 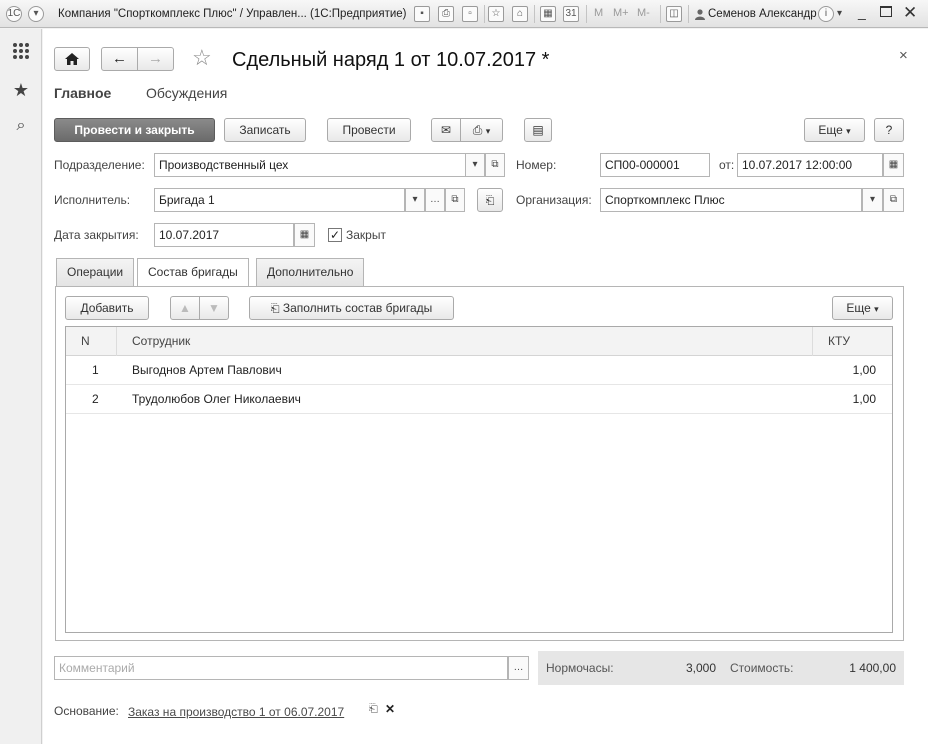 I want to click on fill-team-label: Заполнить состав бригады, so click(x=357, y=308).